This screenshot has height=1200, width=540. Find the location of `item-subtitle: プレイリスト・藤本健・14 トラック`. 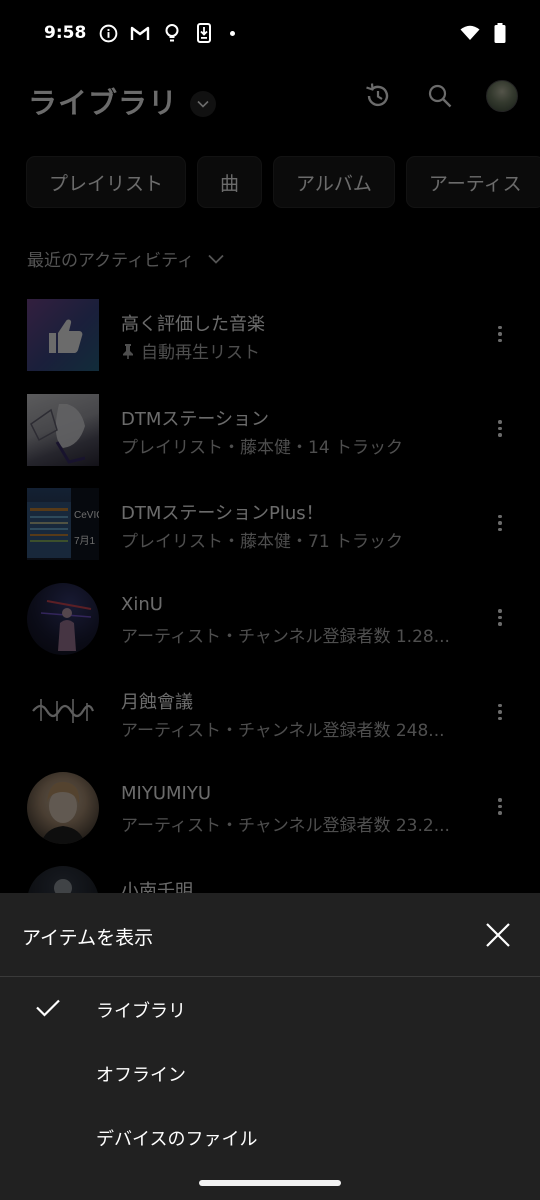

item-subtitle: プレイリスト・藤本健・14 トラック is located at coordinates (262, 447).